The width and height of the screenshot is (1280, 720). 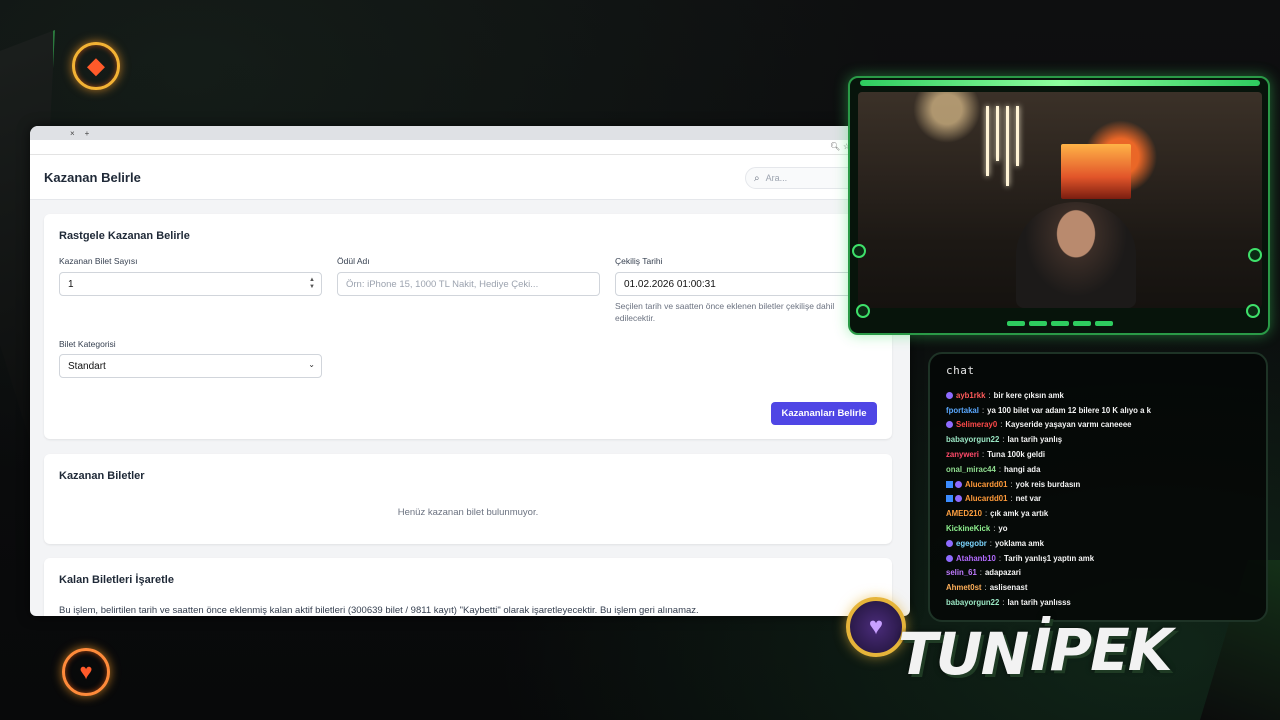 I want to click on platform-badge-icon, so click(x=949, y=499).